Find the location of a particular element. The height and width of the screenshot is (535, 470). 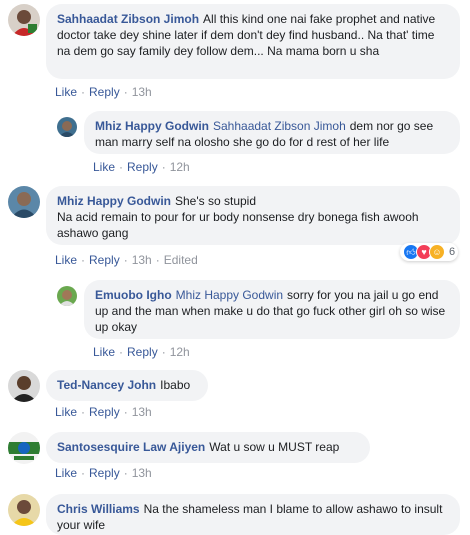

comment-bubble: Ted-Nancey John Ibabo is located at coordinates (127, 385).